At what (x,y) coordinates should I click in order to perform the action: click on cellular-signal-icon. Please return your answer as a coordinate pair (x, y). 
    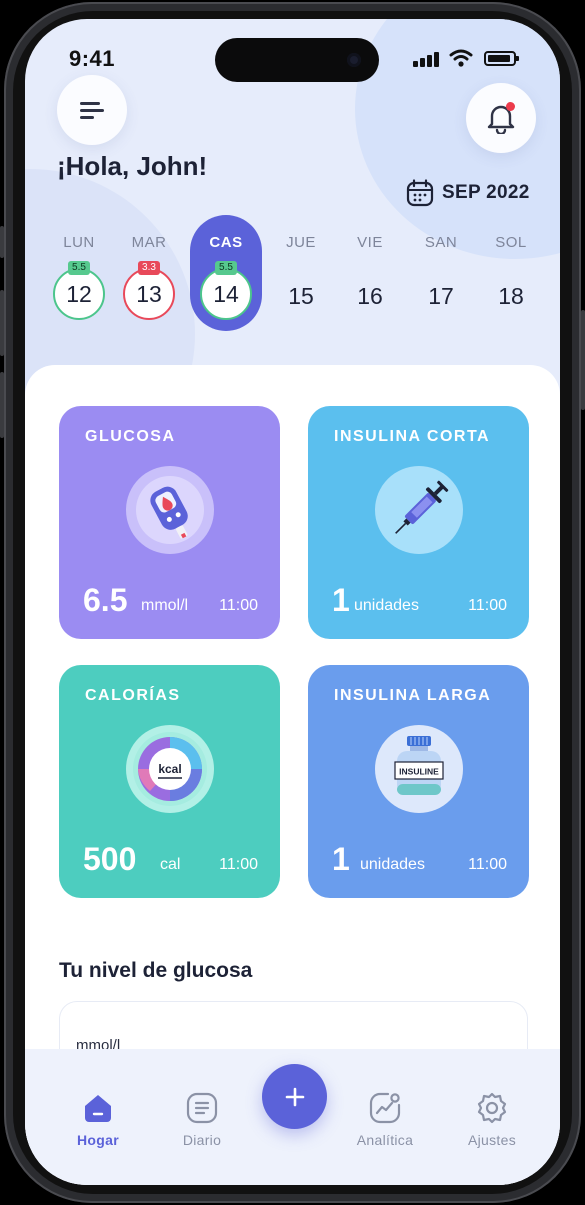
    Looking at the image, I should click on (427, 59).